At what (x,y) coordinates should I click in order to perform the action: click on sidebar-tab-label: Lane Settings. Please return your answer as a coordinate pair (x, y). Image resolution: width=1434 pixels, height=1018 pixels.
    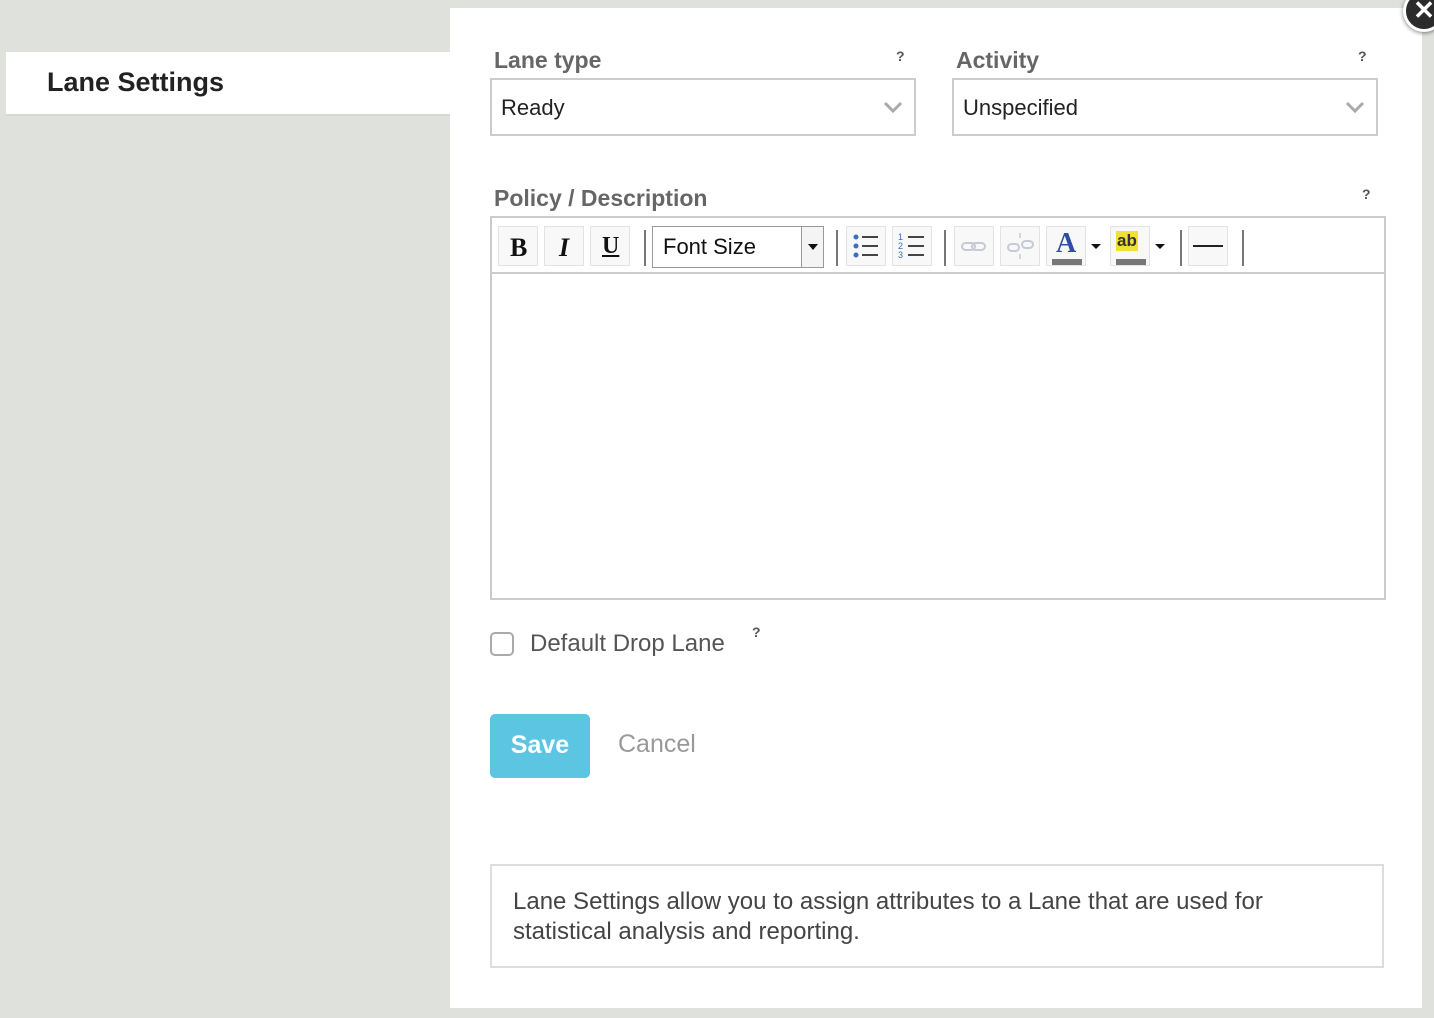
    Looking at the image, I should click on (136, 82).